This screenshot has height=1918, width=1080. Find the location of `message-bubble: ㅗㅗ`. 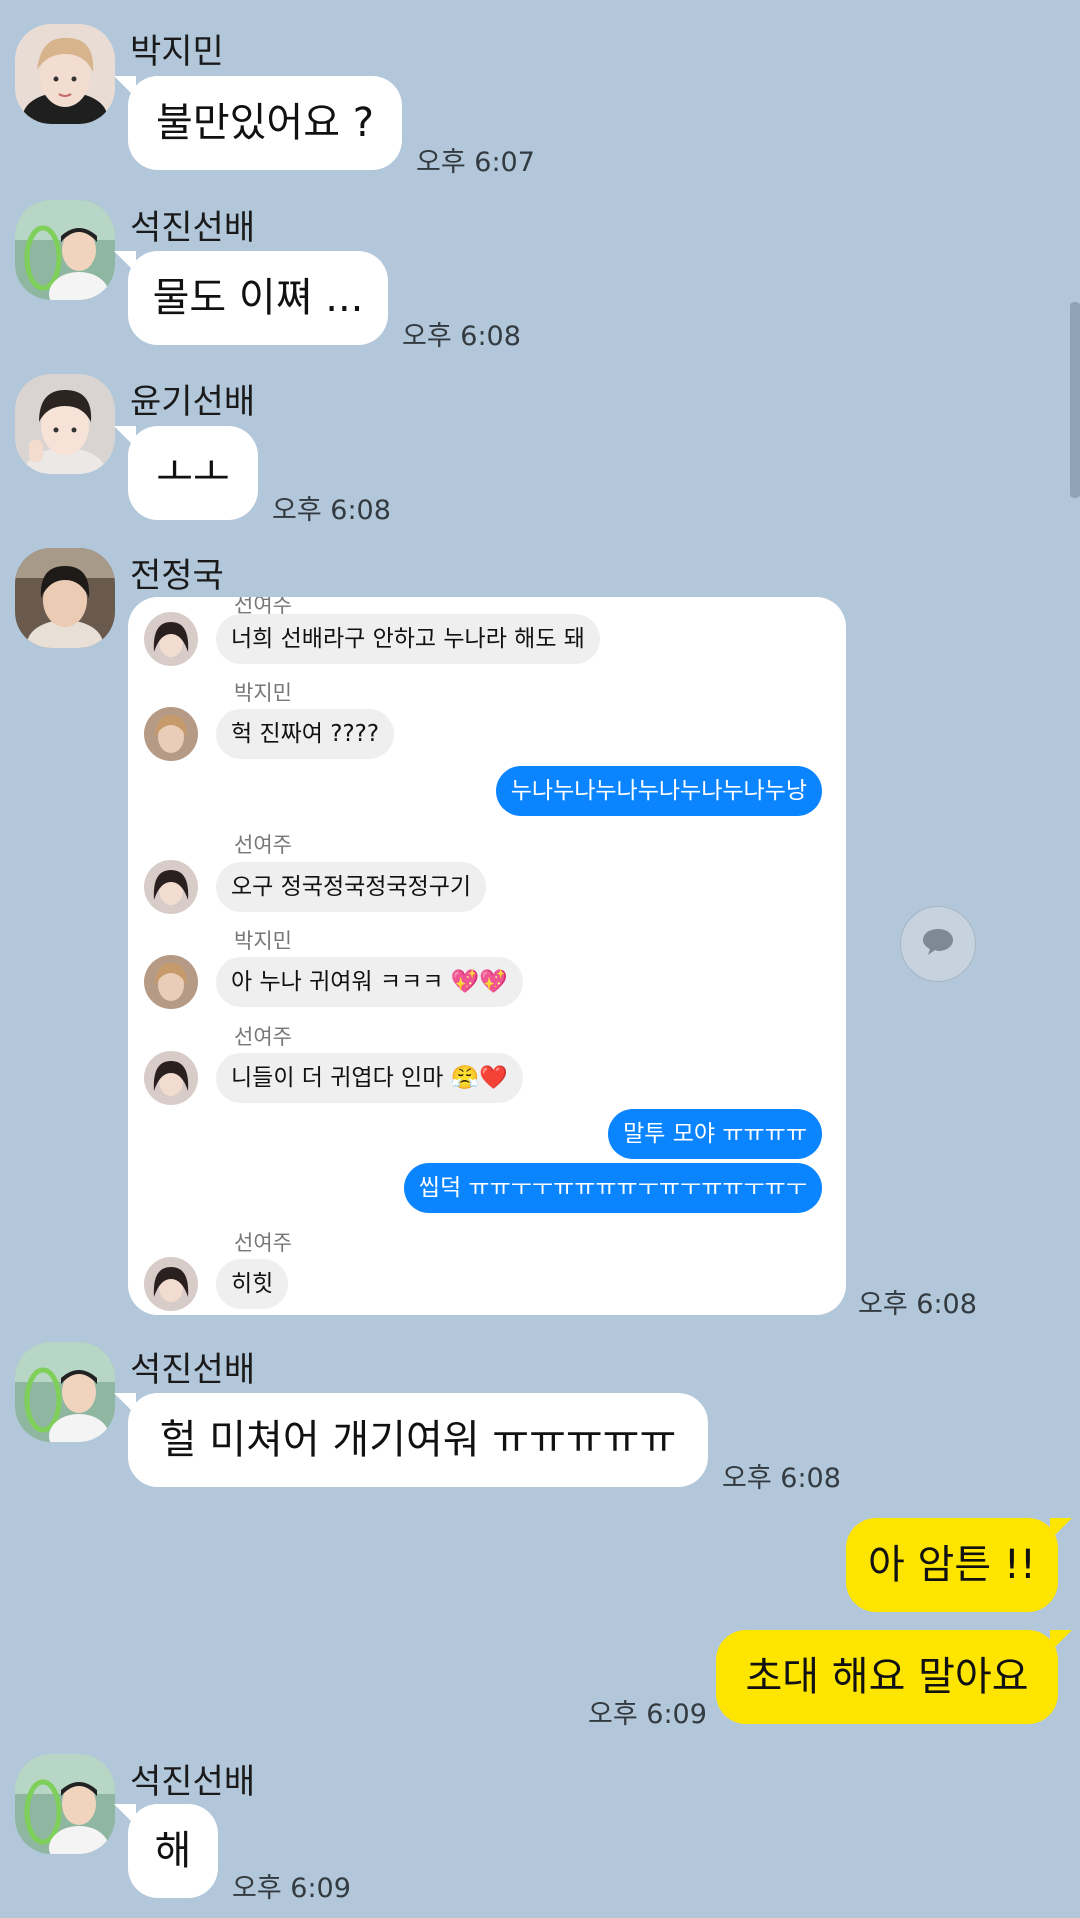

message-bubble: ㅗㅗ is located at coordinates (186, 473).